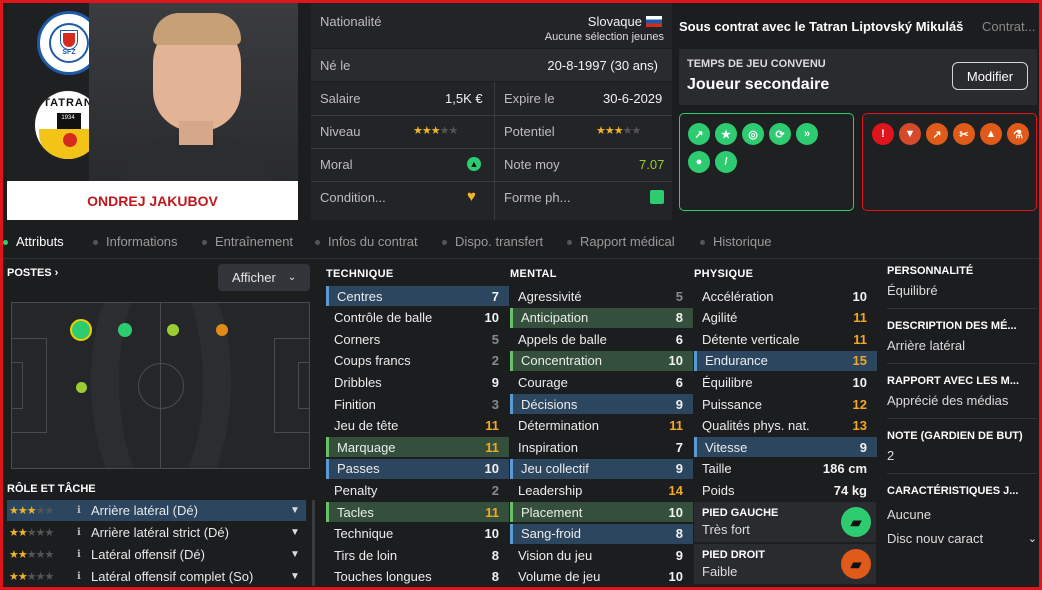 This screenshot has width=1042, height=590. Describe the element at coordinates (417, 426) in the screenshot. I see `attribute-row: Jeu de tête 11` at that location.